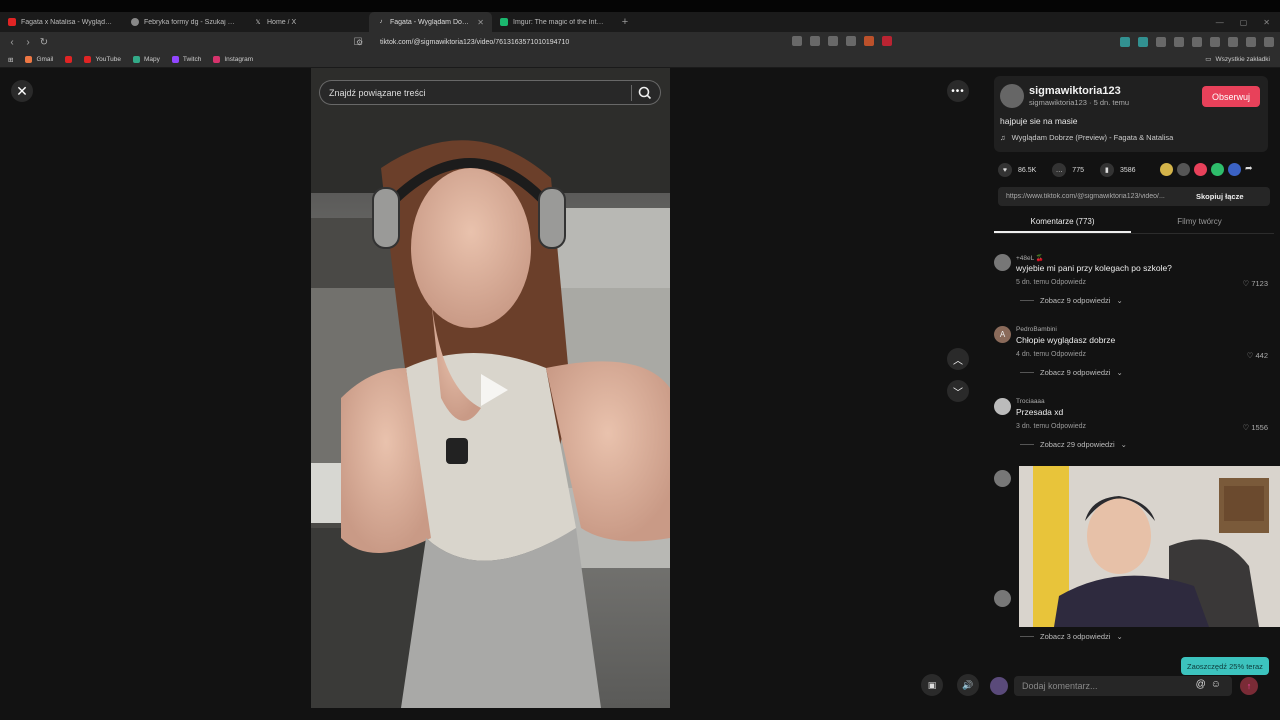 Image resolution: width=1280 pixels, height=720 pixels. I want to click on bookmark-maps: Mapy, so click(146, 59).